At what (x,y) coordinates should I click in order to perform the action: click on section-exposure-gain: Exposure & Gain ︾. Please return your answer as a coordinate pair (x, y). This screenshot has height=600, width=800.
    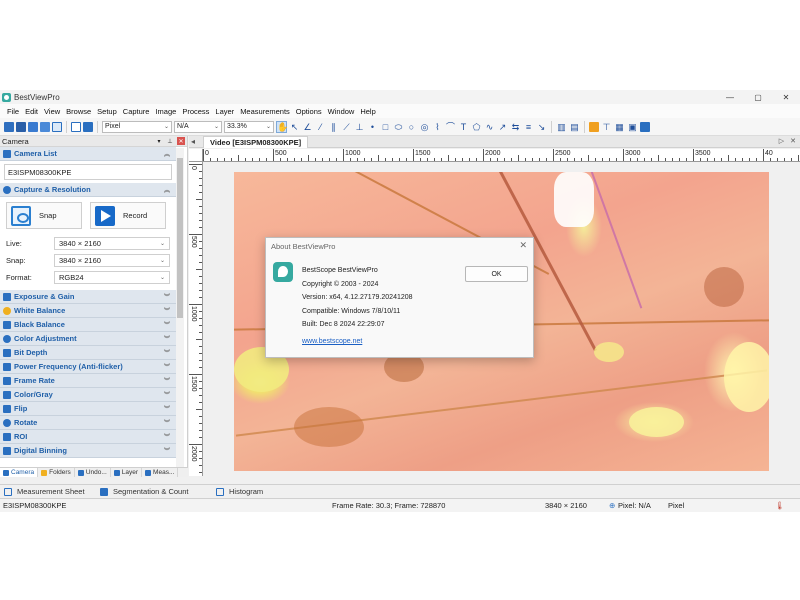
    Looking at the image, I should click on (88, 297).